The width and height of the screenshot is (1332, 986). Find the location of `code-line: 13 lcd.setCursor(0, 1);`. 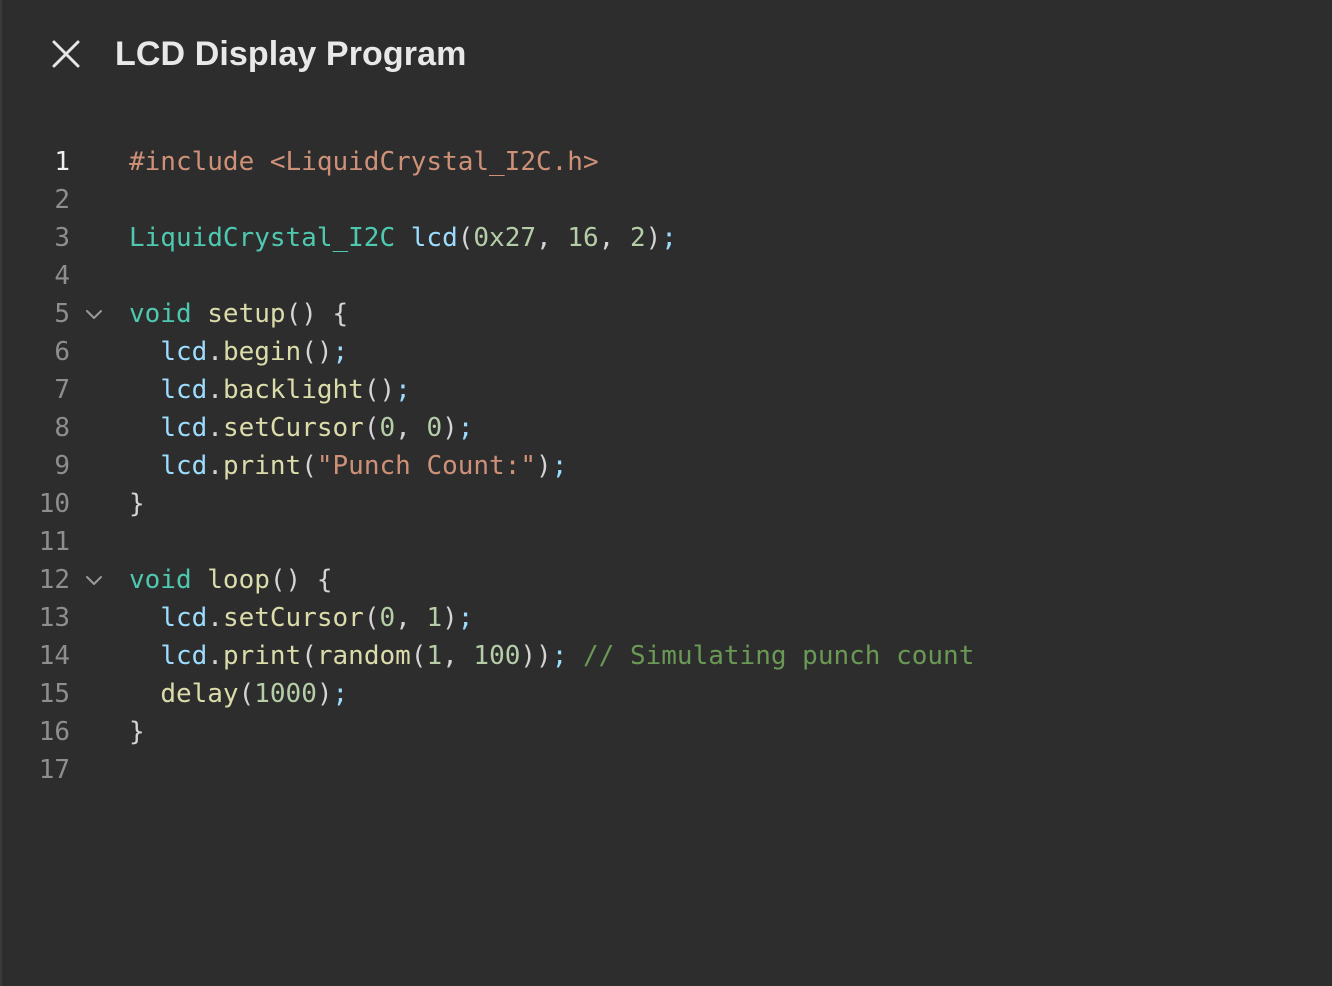

code-line: 13 lcd.setCursor(0, 1); is located at coordinates (666, 618).